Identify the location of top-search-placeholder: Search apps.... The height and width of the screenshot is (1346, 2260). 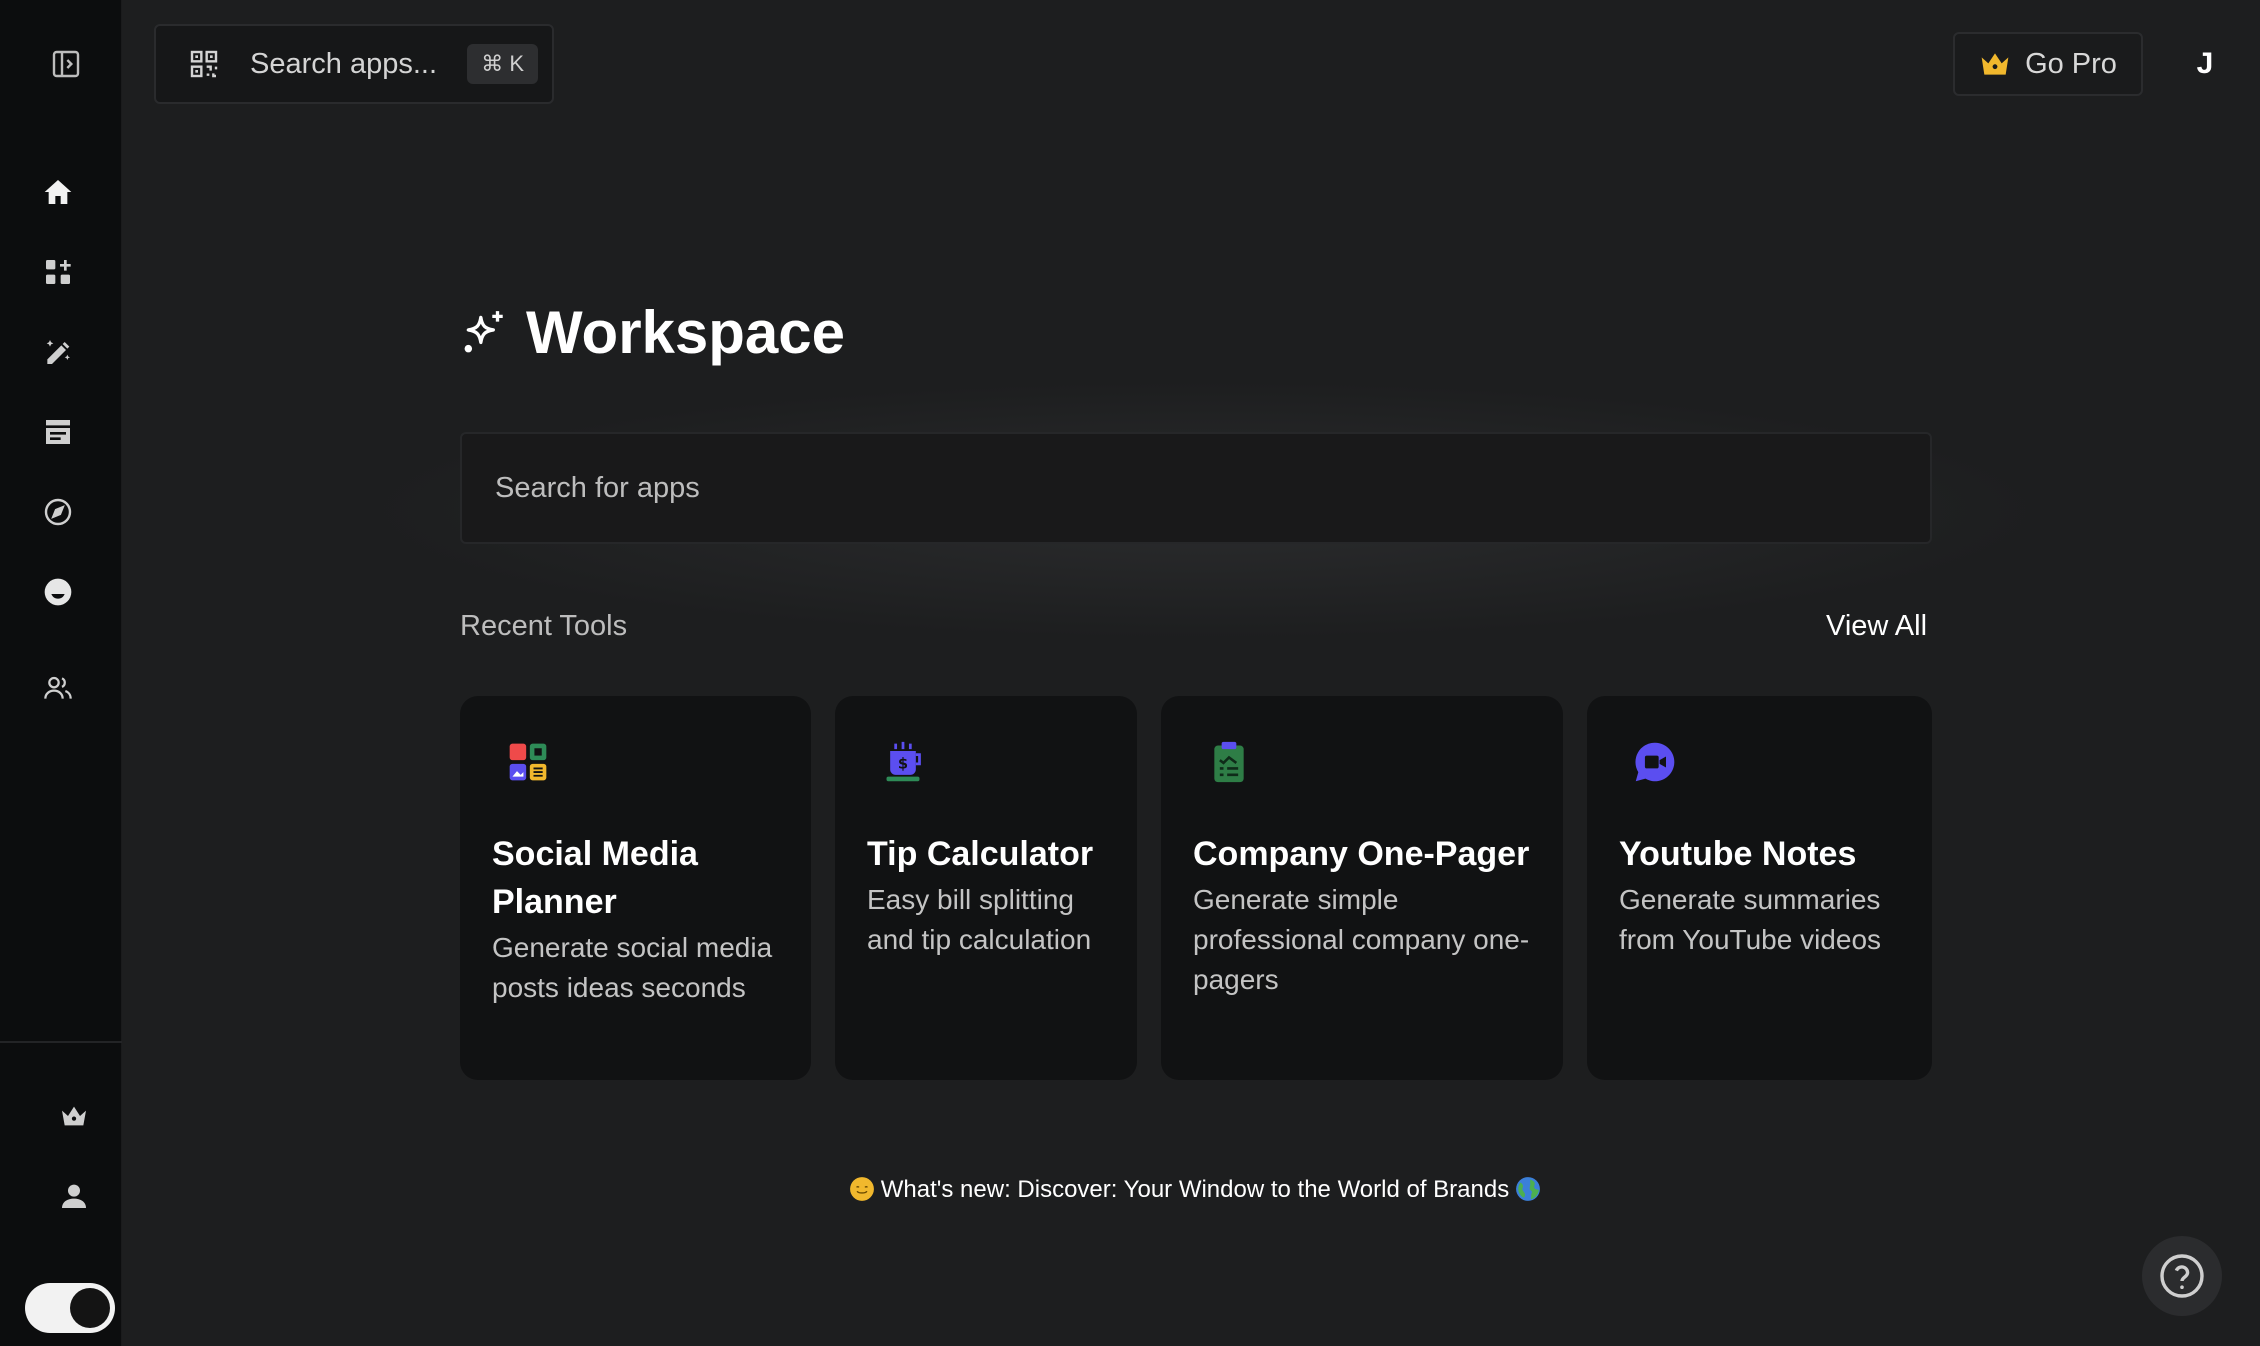
(343, 63).